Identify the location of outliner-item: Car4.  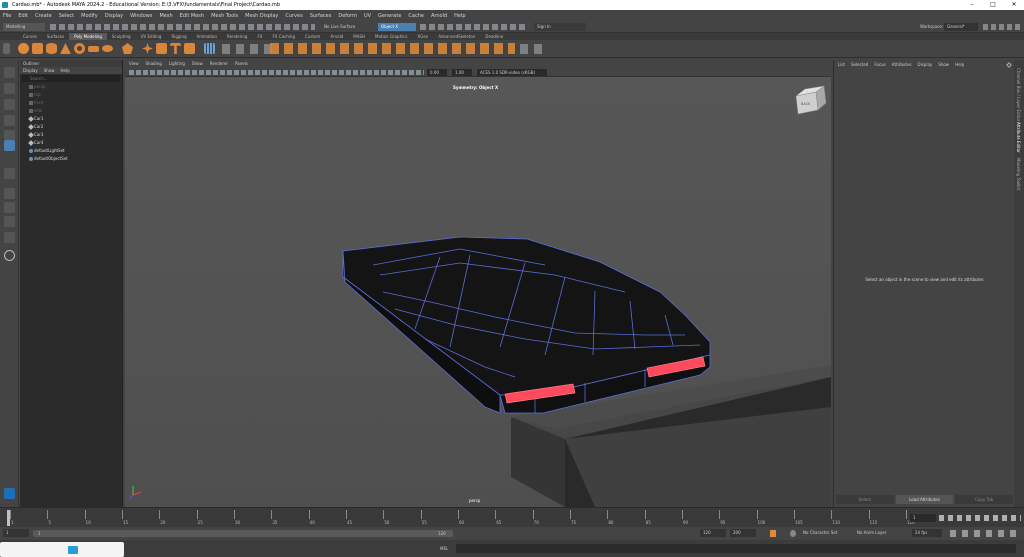
(71, 143).